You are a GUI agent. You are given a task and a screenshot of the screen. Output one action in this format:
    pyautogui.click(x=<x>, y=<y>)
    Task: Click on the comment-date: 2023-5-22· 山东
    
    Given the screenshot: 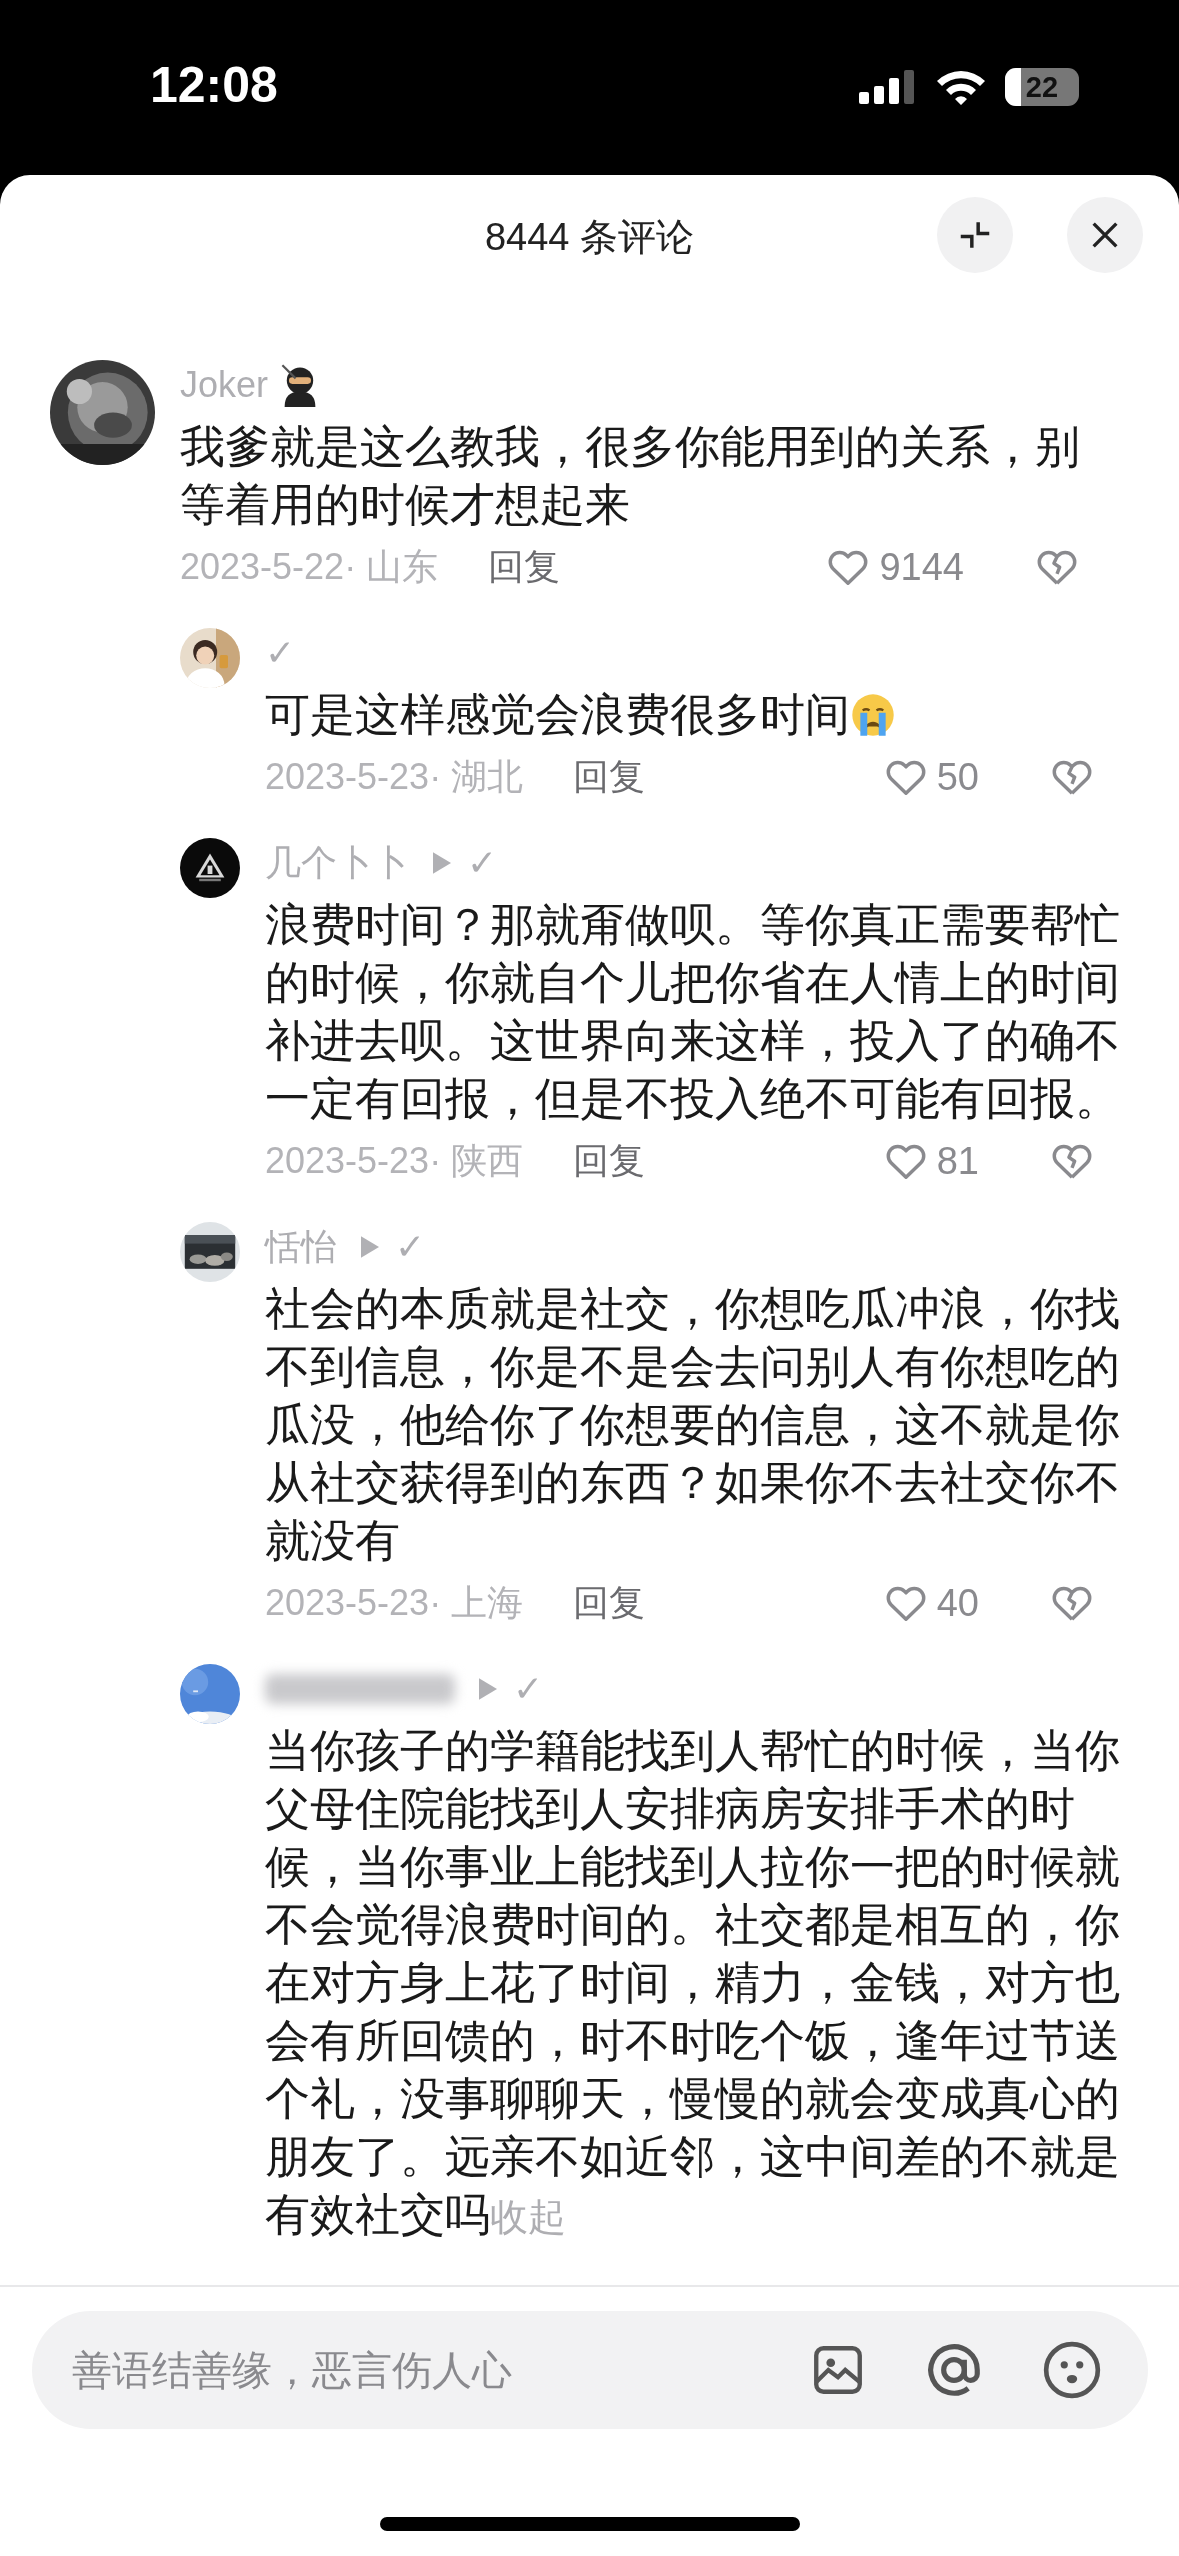 What is the action you would take?
    pyautogui.click(x=309, y=566)
    